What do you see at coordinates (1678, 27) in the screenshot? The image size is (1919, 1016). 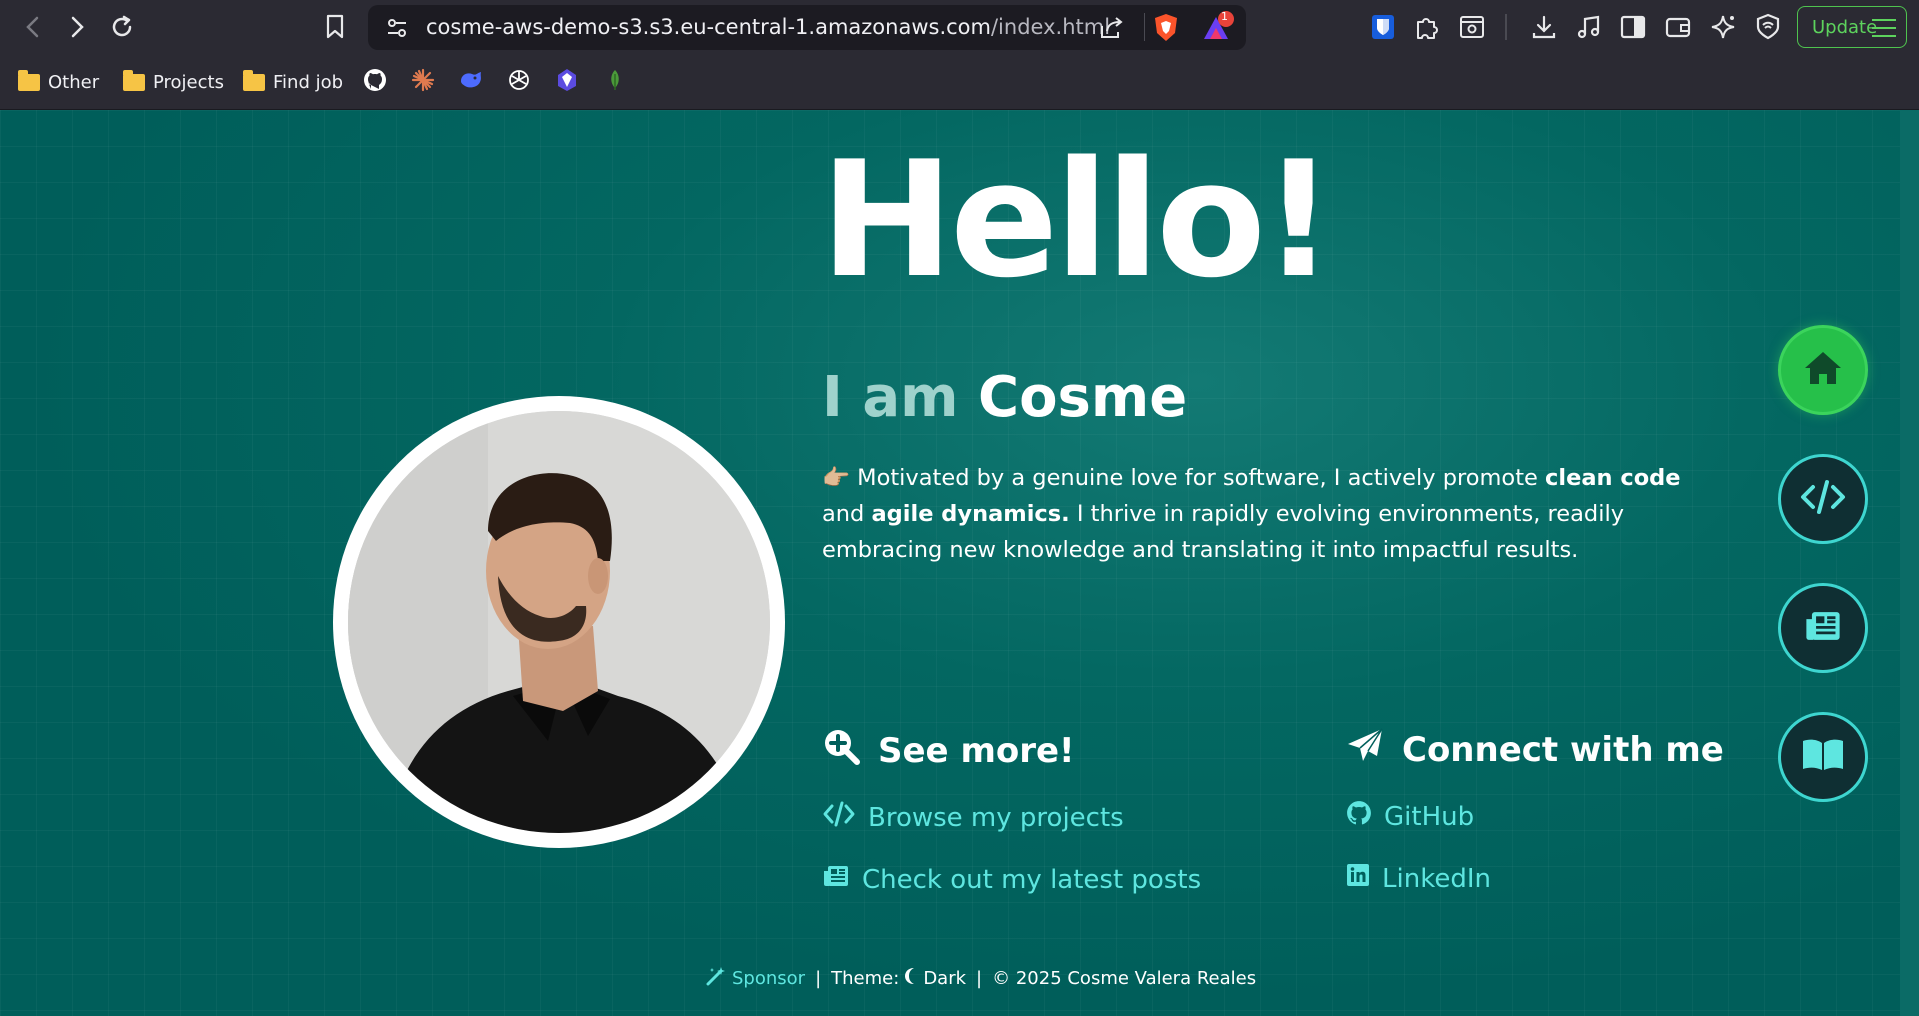 I see `wallet-icon` at bounding box center [1678, 27].